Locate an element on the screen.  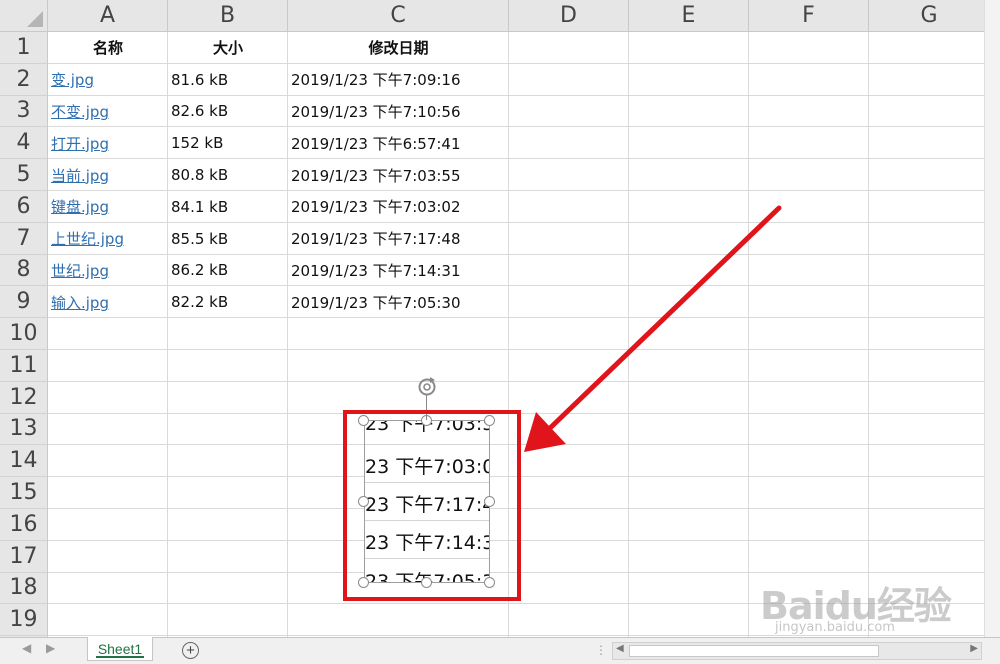
date-cell: 2019/1/23 下午7:10:56 is located at coordinates (398, 112).